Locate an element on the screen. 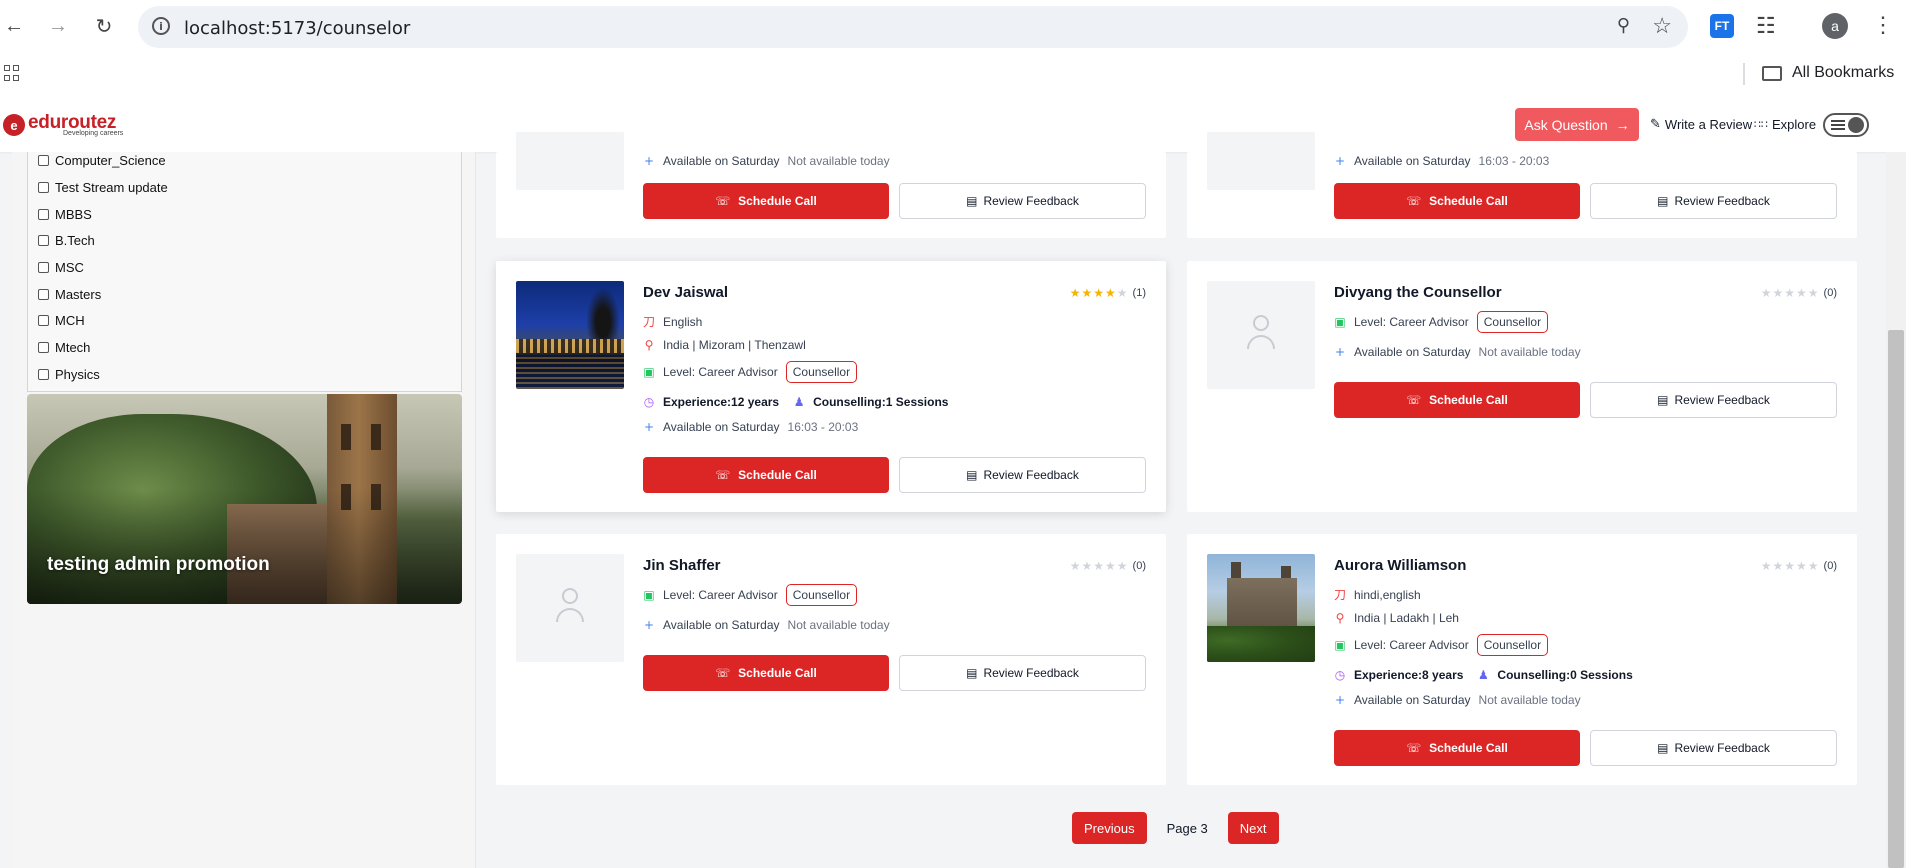  logo-mark-icon: e is located at coordinates (14, 125).